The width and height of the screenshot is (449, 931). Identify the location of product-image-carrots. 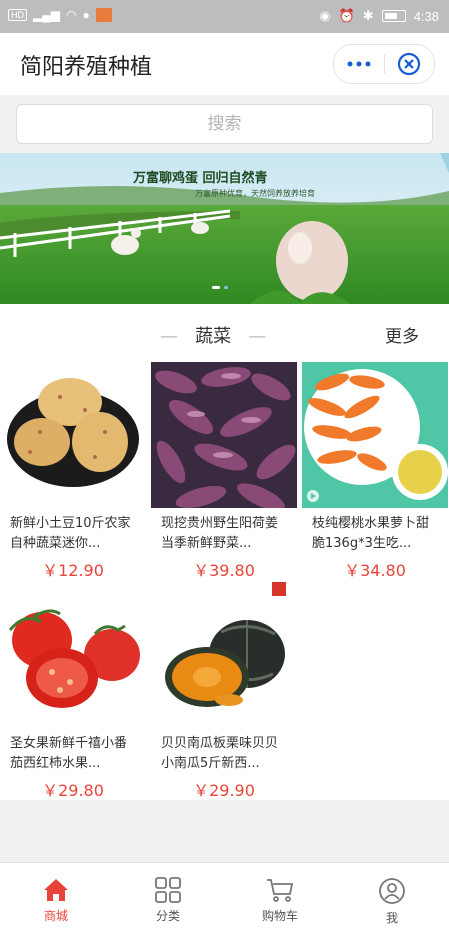
(375, 435).